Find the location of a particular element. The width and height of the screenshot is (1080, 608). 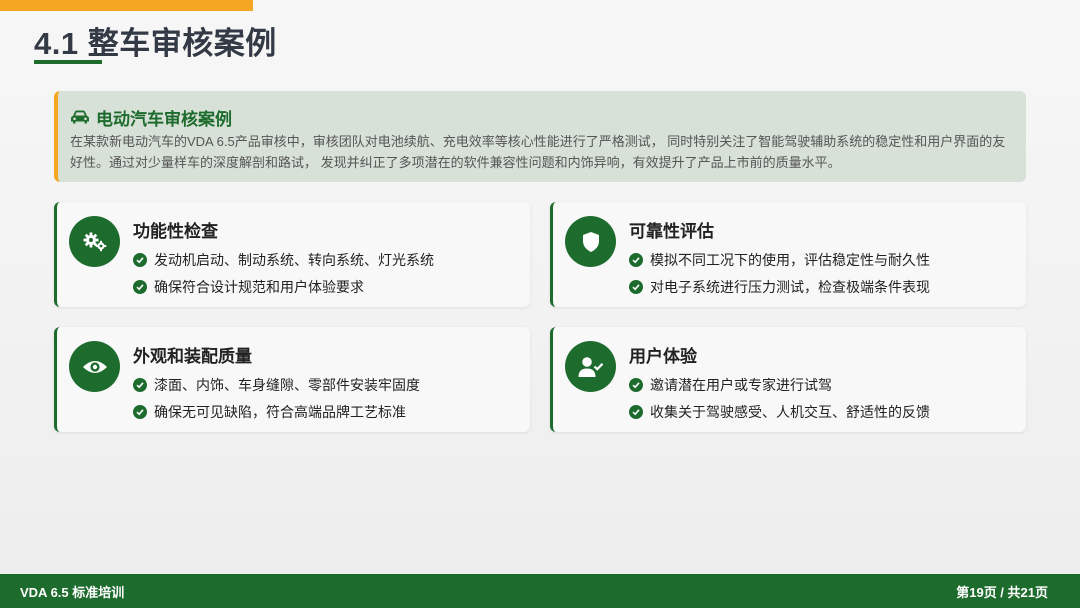

footer-bar: VDA 6.5 标准培训 第19页 / 共21页 is located at coordinates (540, 591).